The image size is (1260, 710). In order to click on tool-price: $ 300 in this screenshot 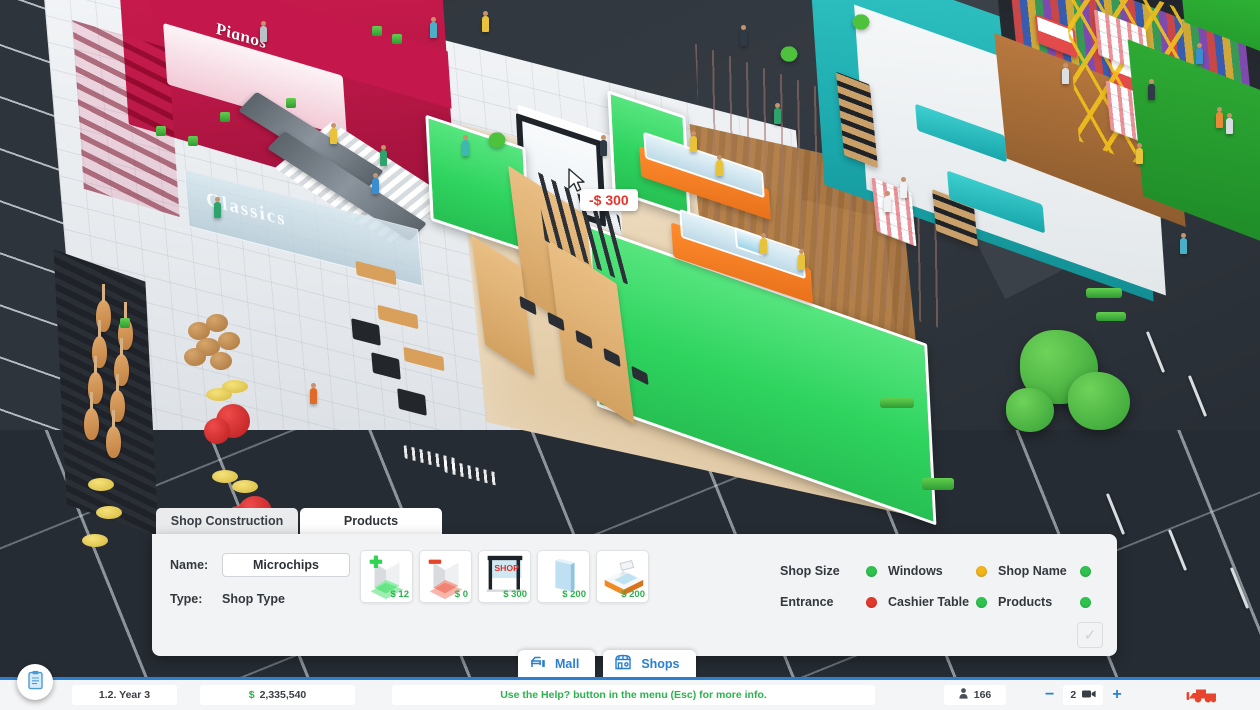, I will do `click(515, 594)`.